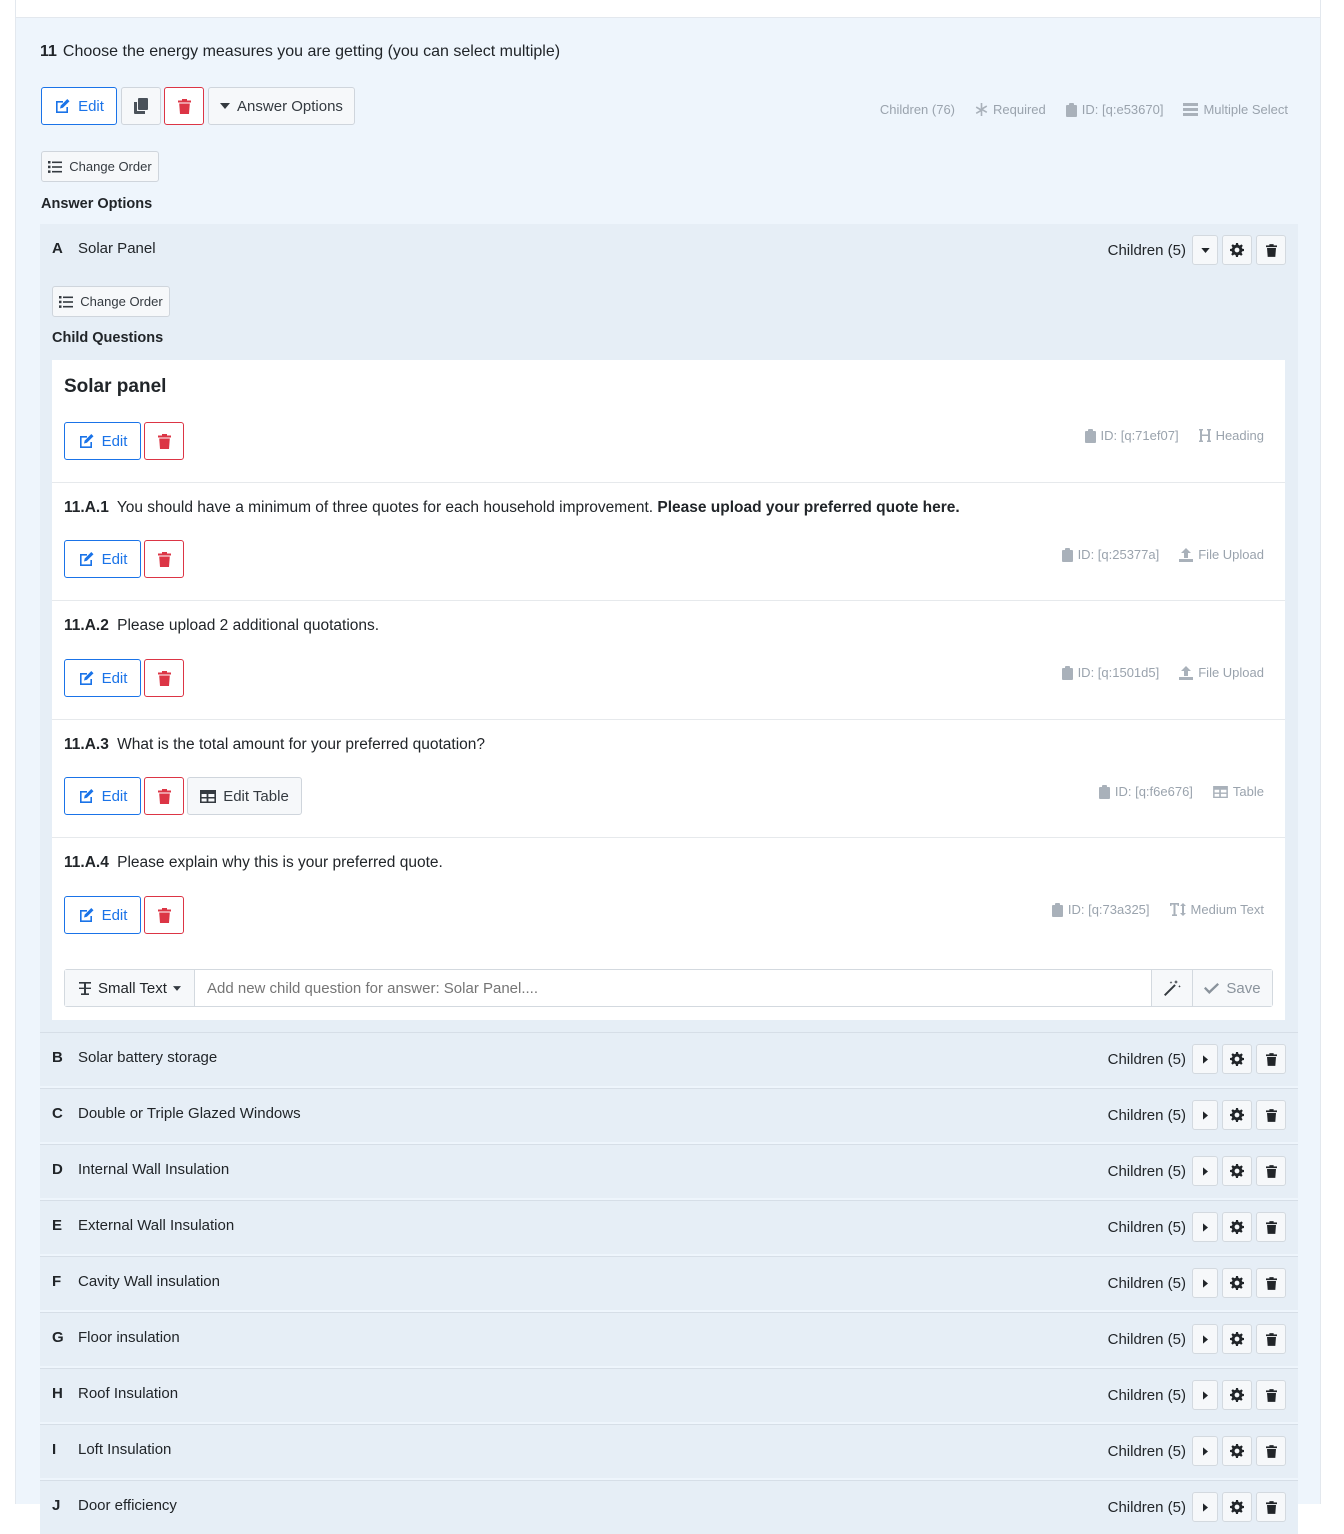 The height and width of the screenshot is (1534, 1344). I want to click on child-number: 11.A.1, so click(86, 507).